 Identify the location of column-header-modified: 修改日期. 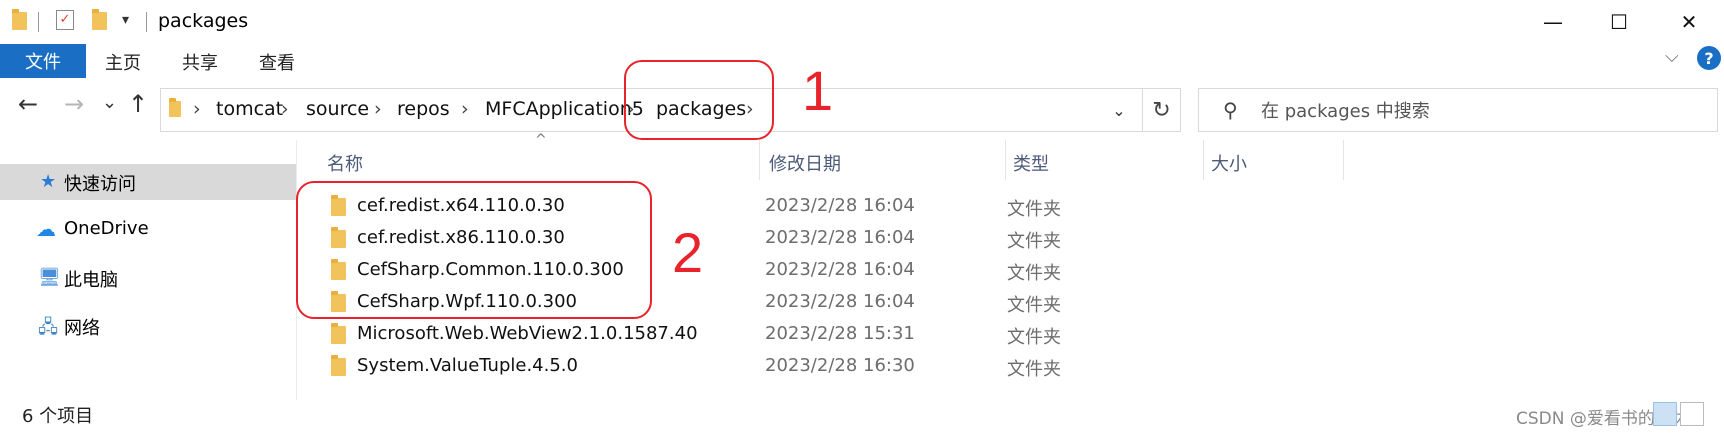
(805, 163).